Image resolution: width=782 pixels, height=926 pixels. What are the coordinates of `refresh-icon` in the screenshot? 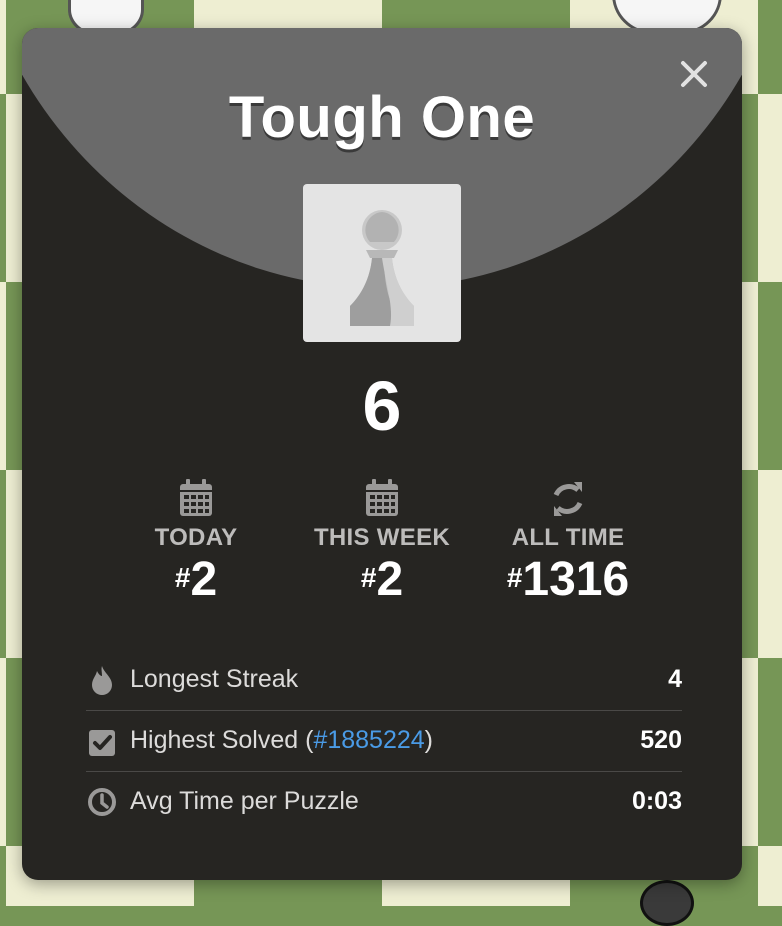 It's located at (568, 499).